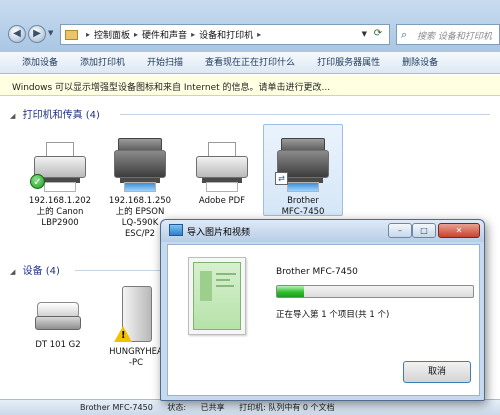 The height and width of the screenshot is (415, 500). What do you see at coordinates (135, 315) in the screenshot?
I see `hard-drive-icon: !` at bounding box center [135, 315].